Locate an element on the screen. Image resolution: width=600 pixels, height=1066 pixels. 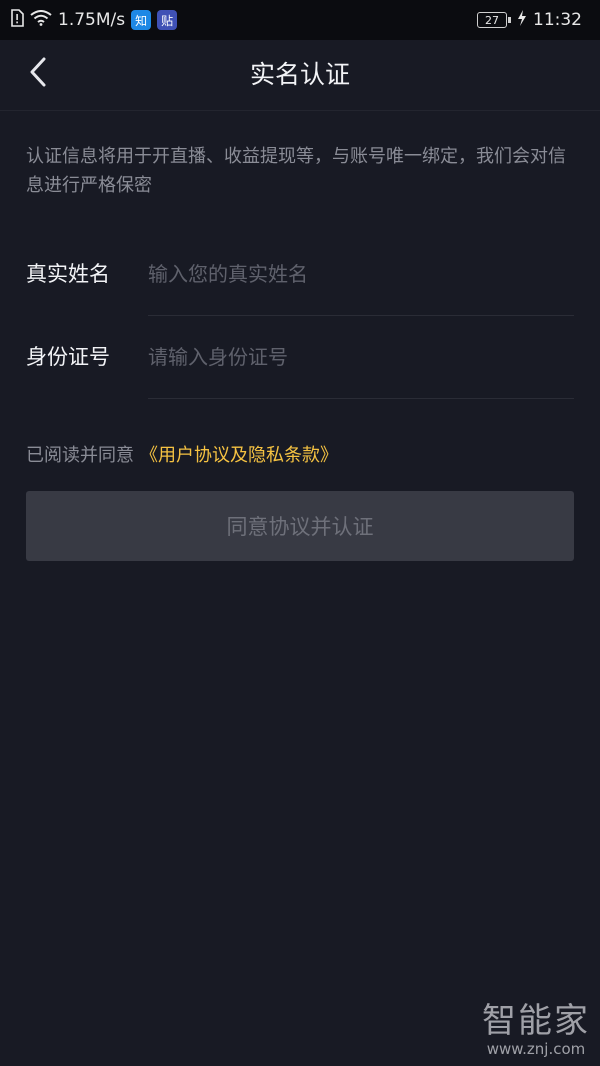
id-number-row: 身份证号 is located at coordinates (300, 357).